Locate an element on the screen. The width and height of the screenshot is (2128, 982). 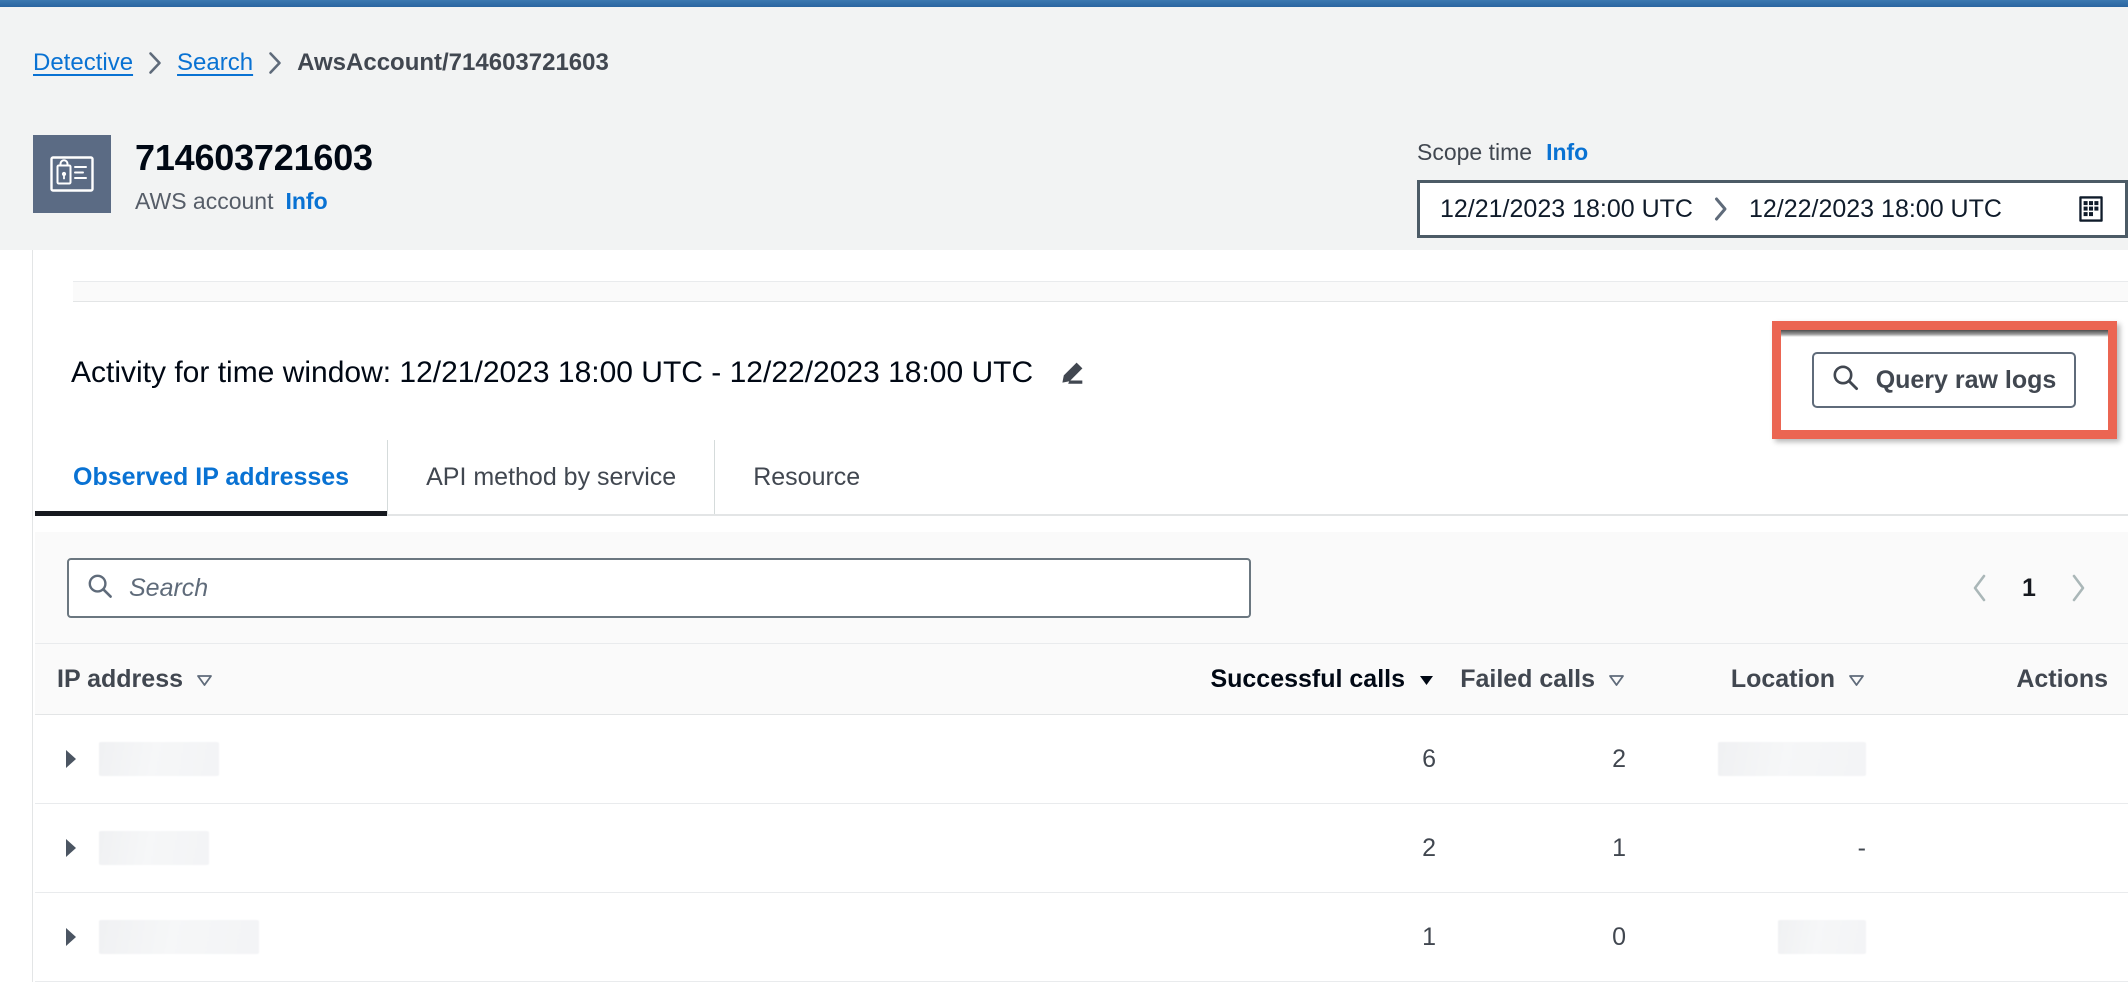
scope-time-start-value: 12/21/2023 18:00 UTC is located at coordinates (1566, 209).